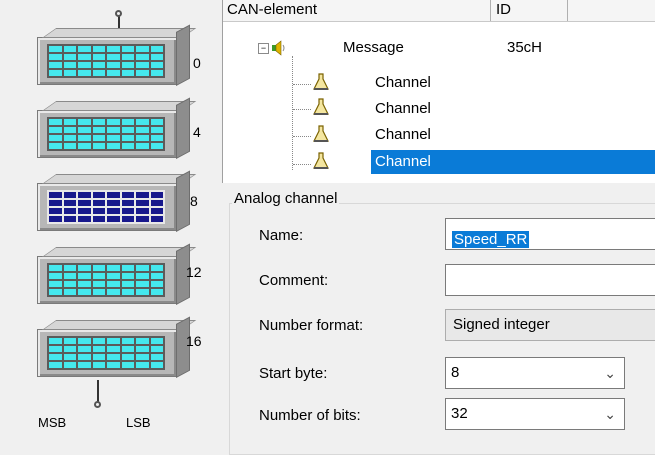 The image size is (655, 455). Describe the element at coordinates (194, 272) in the screenshot. I see `byte-offset-12: 12` at that location.